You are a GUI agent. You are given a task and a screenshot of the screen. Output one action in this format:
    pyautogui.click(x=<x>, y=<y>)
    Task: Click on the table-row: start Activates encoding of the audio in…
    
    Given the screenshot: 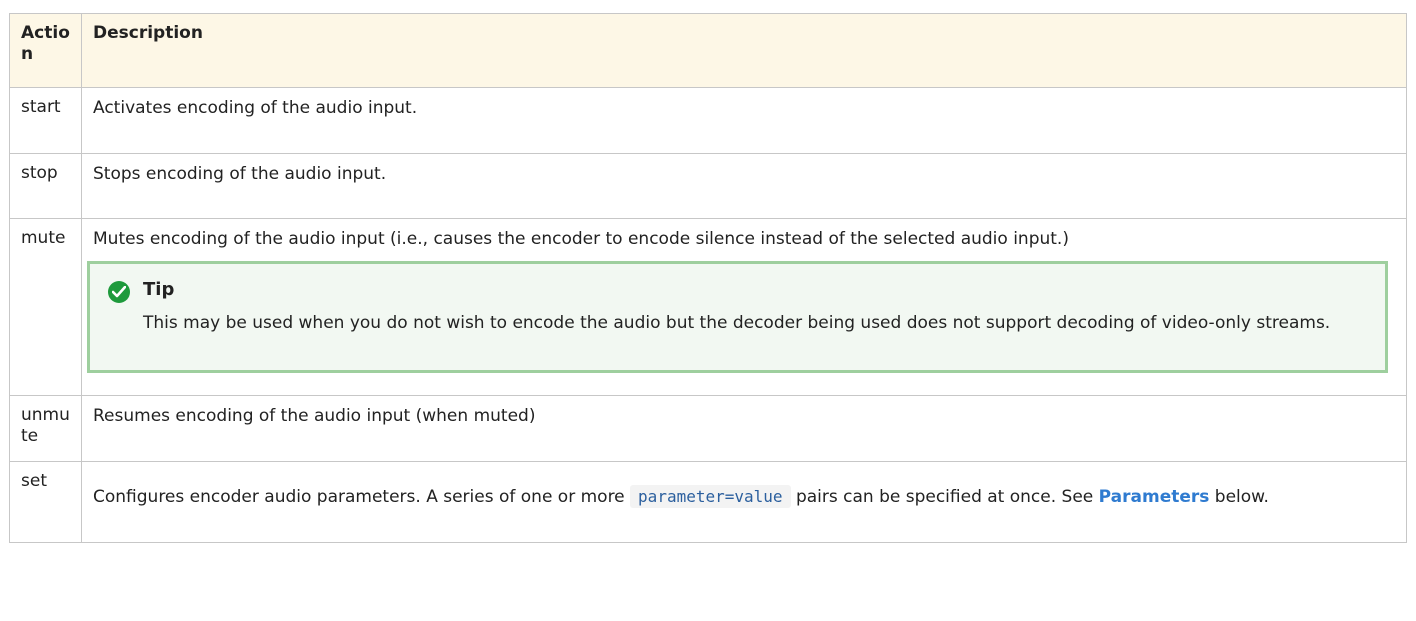 What is the action you would take?
    pyautogui.click(x=708, y=120)
    